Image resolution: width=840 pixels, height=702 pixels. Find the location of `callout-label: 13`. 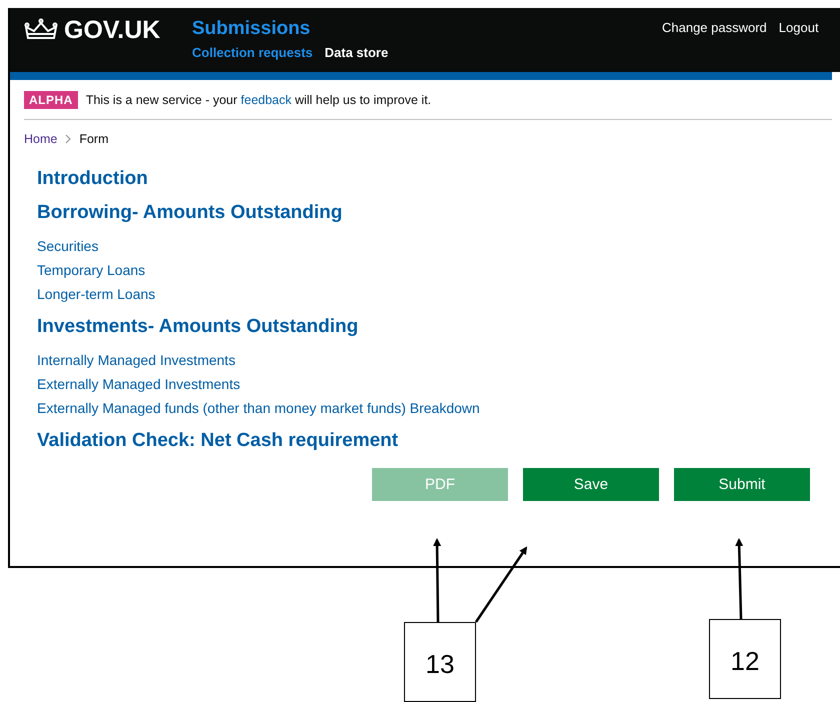

callout-label: 13 is located at coordinates (440, 662).